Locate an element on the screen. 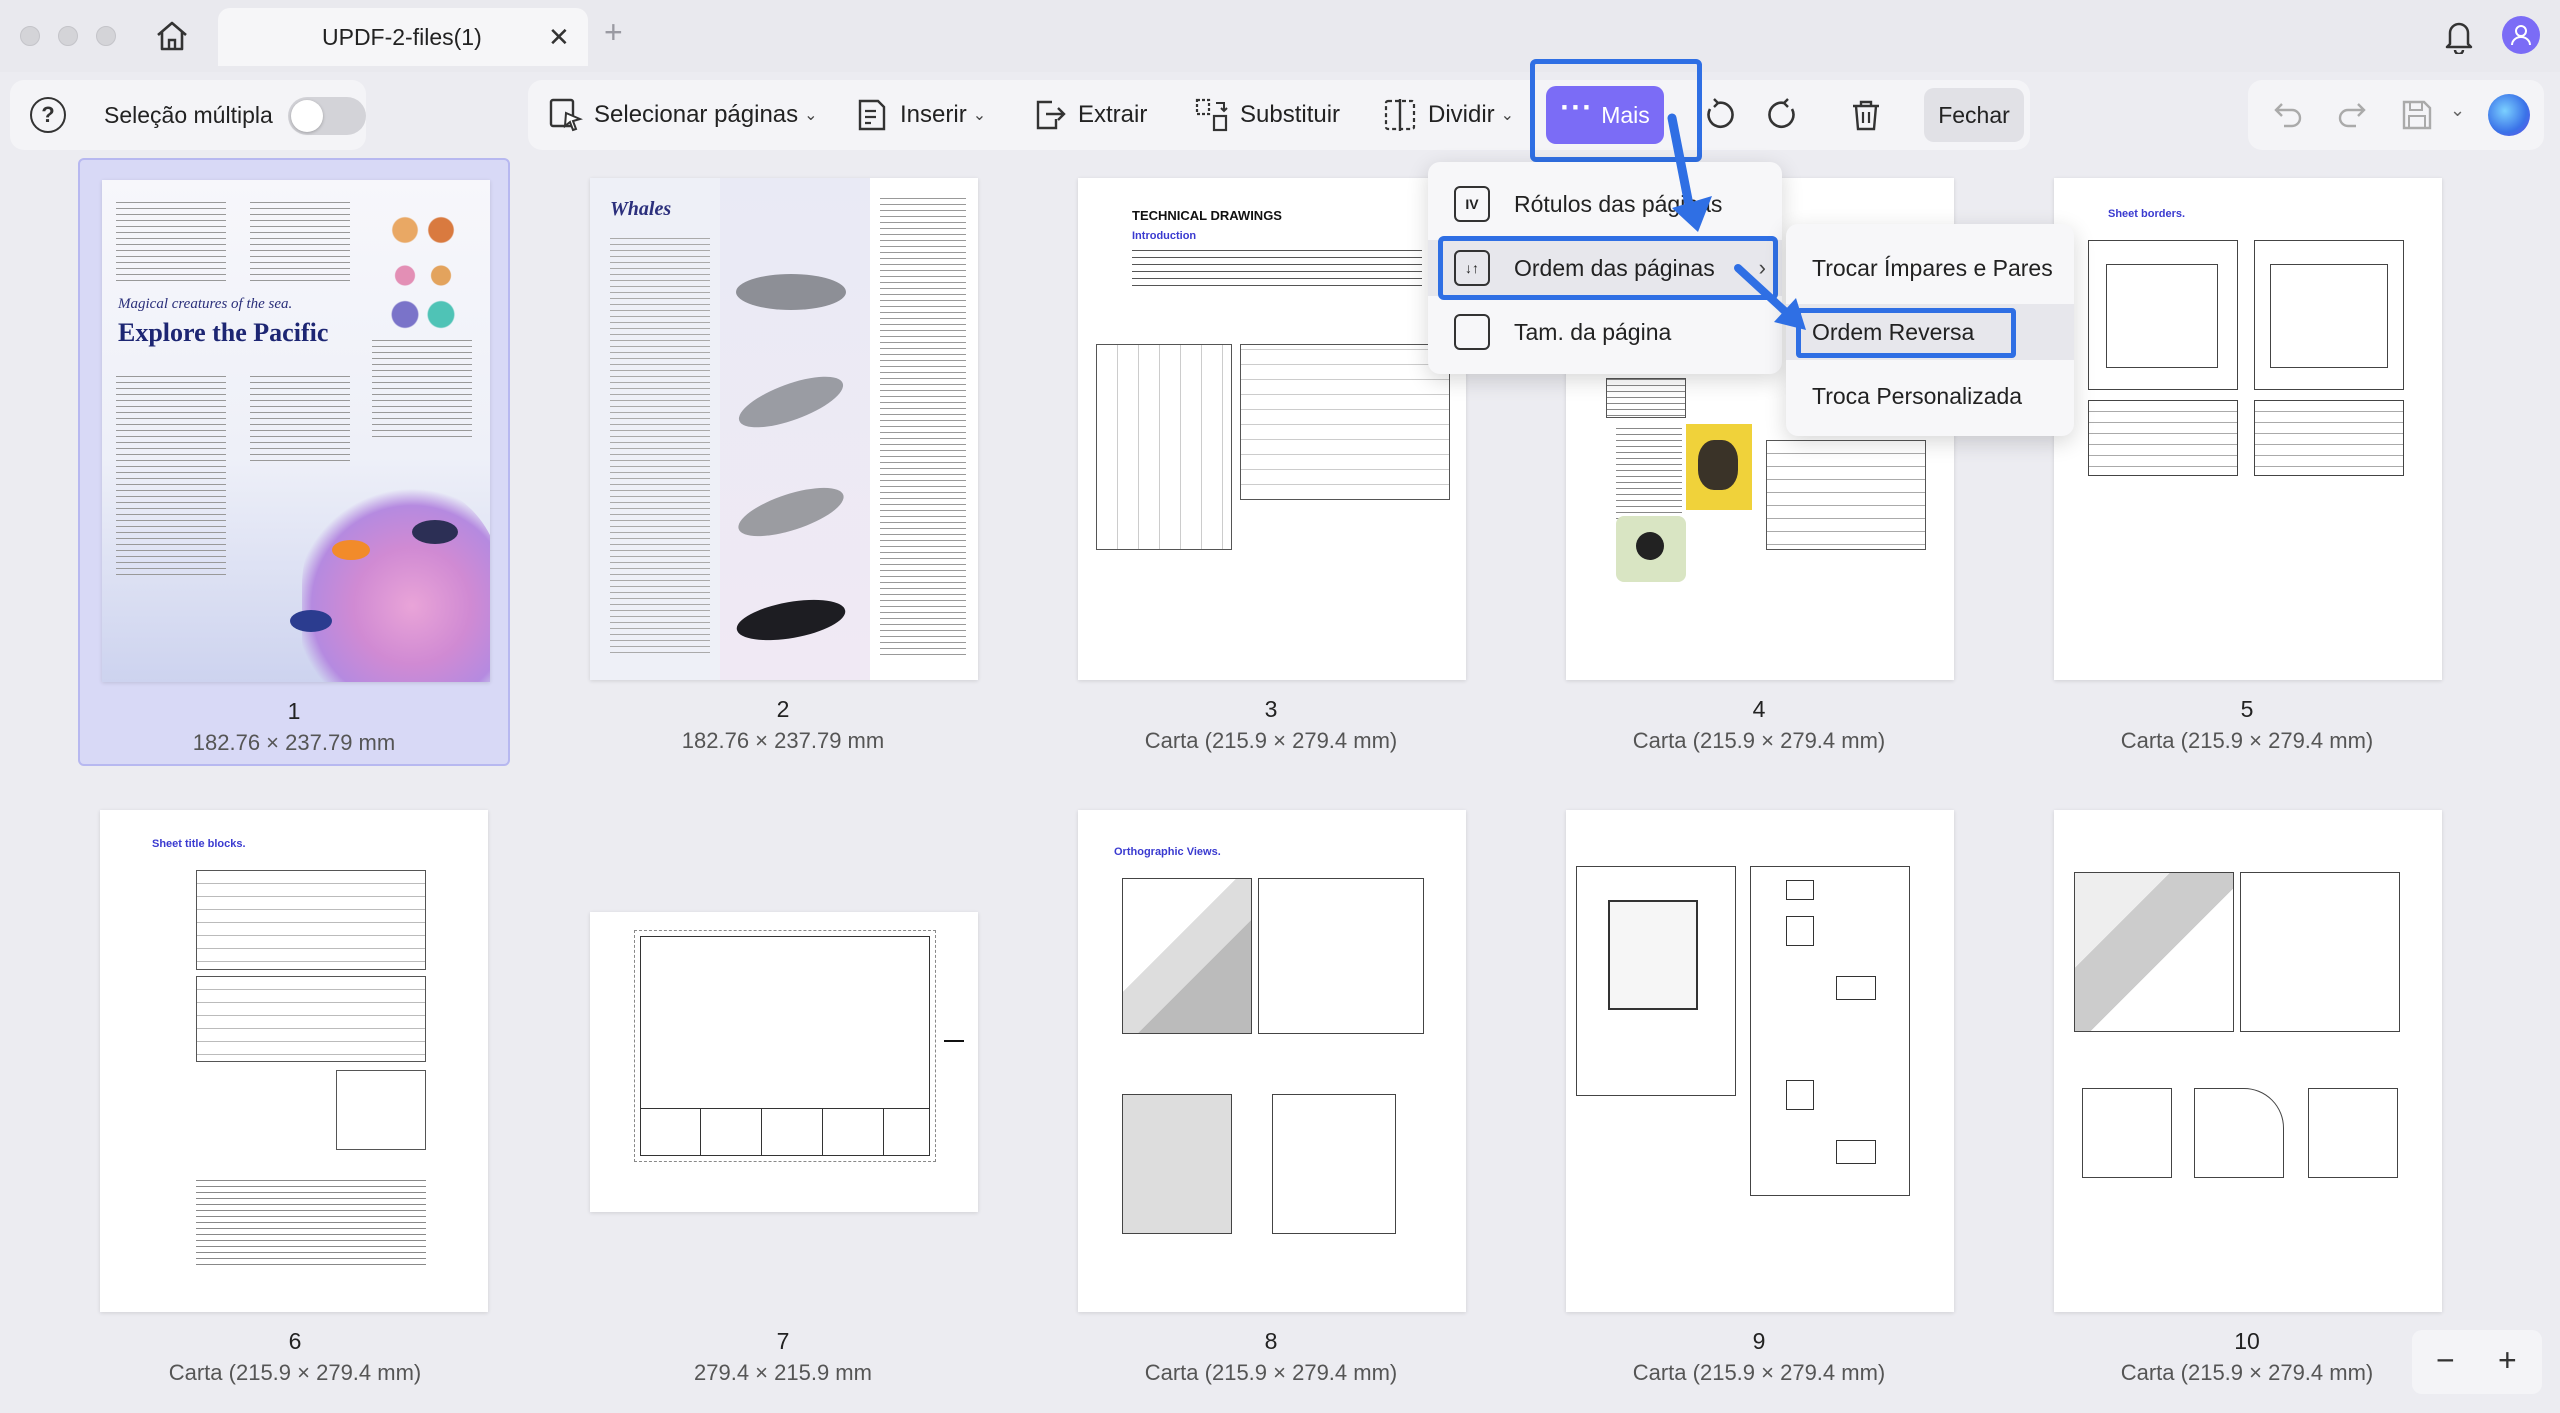 This screenshot has height=1413, width=2560. page-size-icon is located at coordinates (1472, 332).